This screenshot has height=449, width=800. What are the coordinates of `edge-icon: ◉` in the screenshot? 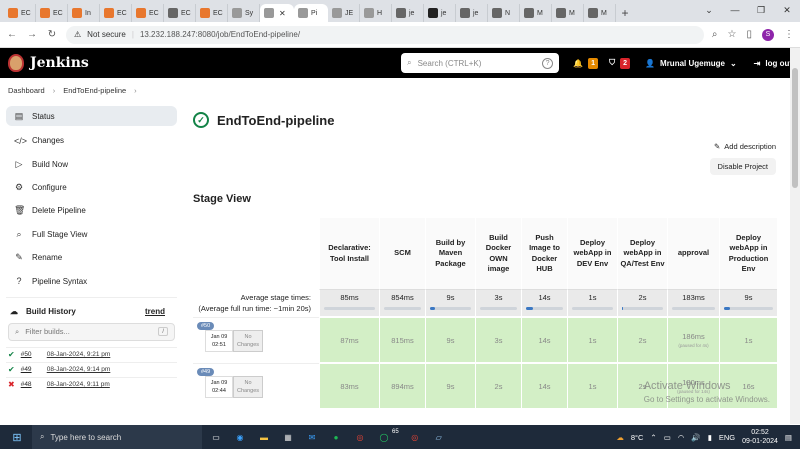 It's located at (240, 437).